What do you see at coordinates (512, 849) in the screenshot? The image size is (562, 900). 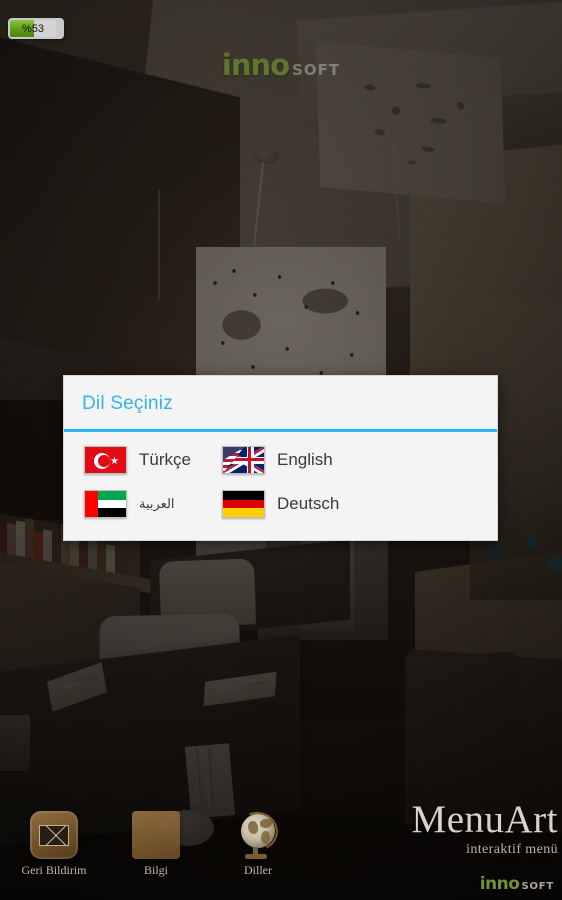 I see `brand-tagline: interaktif menü` at bounding box center [512, 849].